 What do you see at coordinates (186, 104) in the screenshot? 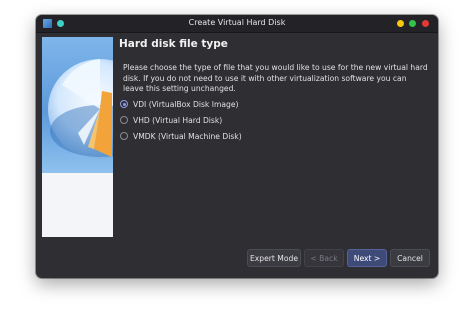
I see `option-label: VDI (VirtualBox Disk Image)` at bounding box center [186, 104].